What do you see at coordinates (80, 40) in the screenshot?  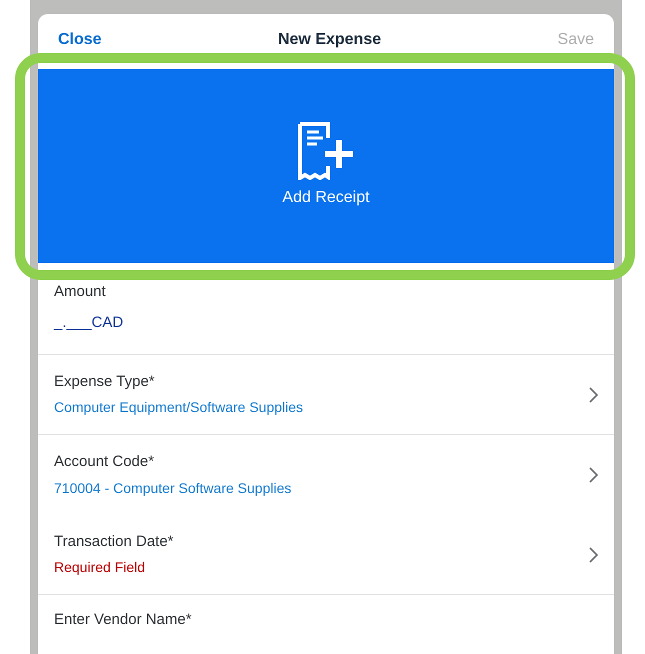 I see `close-button: Close` at bounding box center [80, 40].